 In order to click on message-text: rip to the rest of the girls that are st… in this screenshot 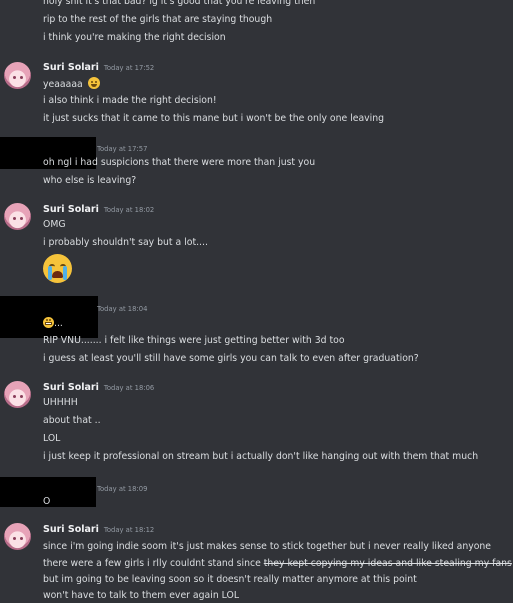, I will do `click(158, 19)`.